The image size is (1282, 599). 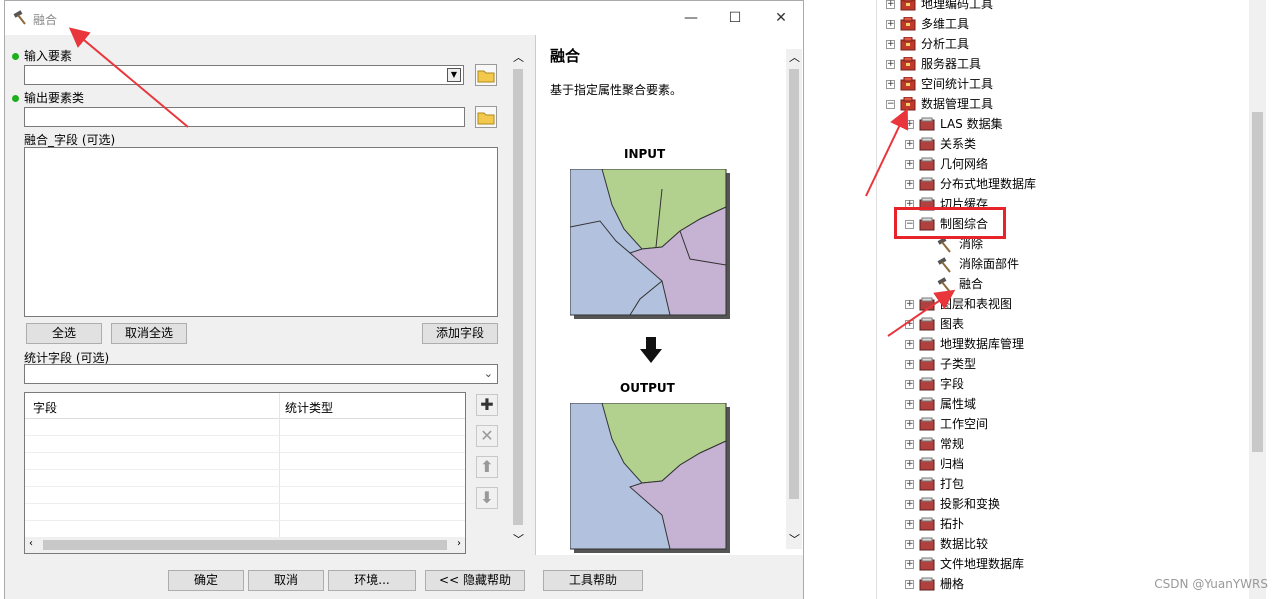 I want to click on tree-item-label: 地理数据库管理, so click(x=982, y=344).